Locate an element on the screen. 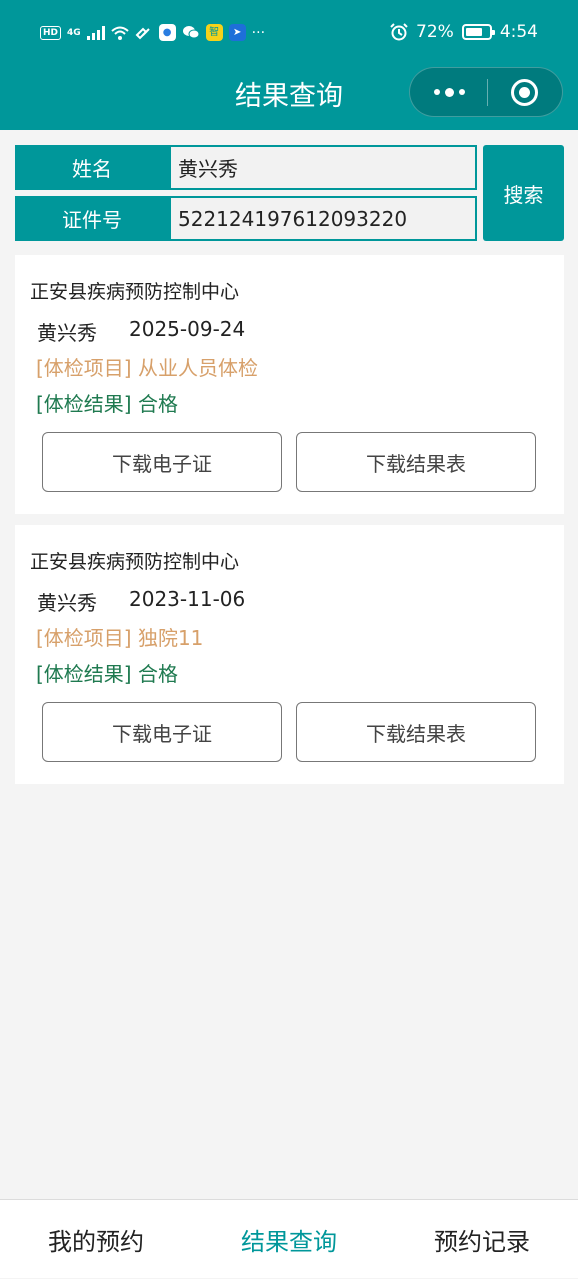 This screenshot has width=578, height=1279. search-button: 搜索 is located at coordinates (523, 193).